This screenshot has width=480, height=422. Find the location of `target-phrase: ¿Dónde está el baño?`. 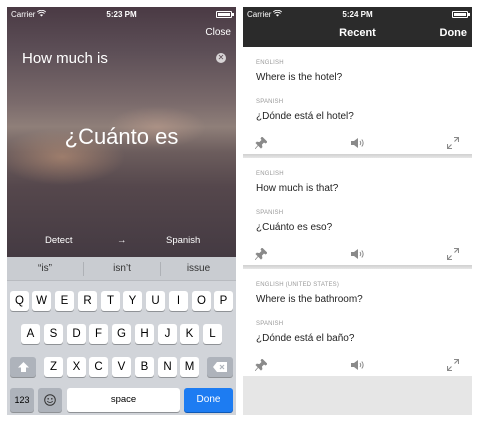

target-phrase: ¿Dónde está el baño? is located at coordinates (305, 338).